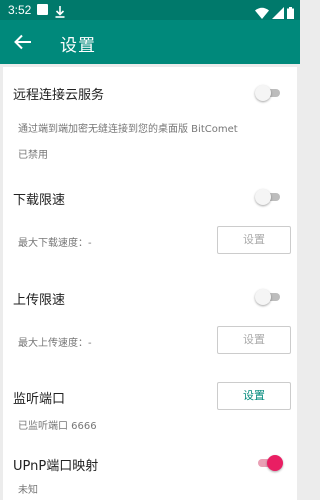 This screenshot has width=320, height=500. I want to click on upload-limit-toggle, so click(269, 297).